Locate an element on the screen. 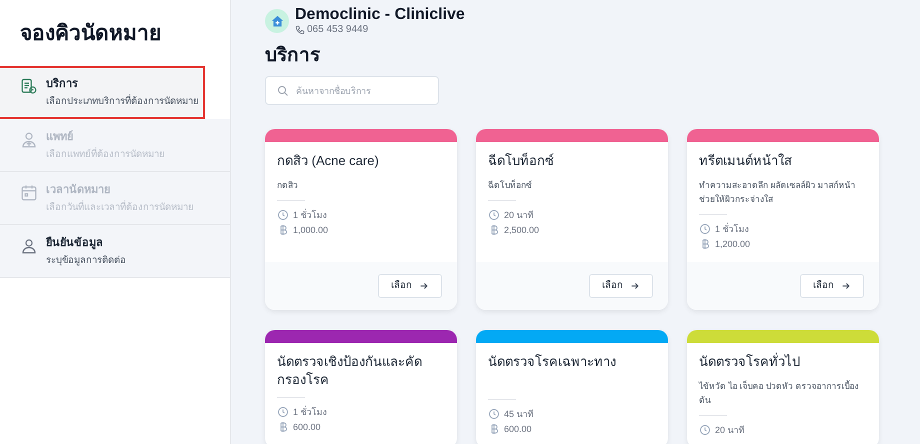  card-title: นัดตรวจเชิงป้องกันและคัดกรองโรค is located at coordinates (350, 371).